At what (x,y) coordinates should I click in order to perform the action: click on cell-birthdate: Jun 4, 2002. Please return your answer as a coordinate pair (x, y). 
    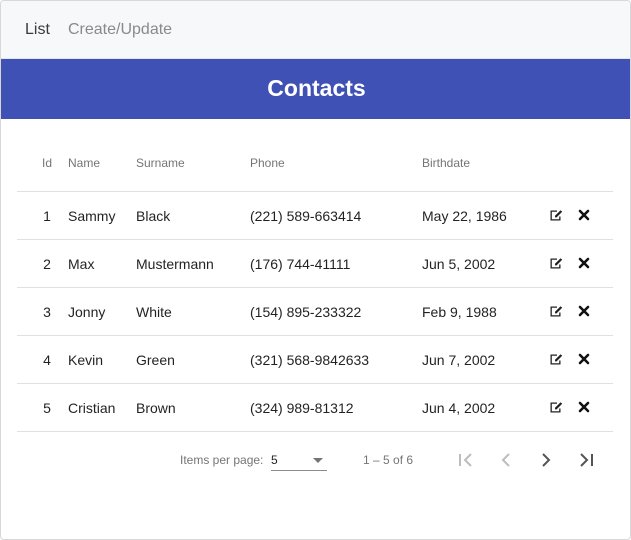
    Looking at the image, I should click on (459, 408).